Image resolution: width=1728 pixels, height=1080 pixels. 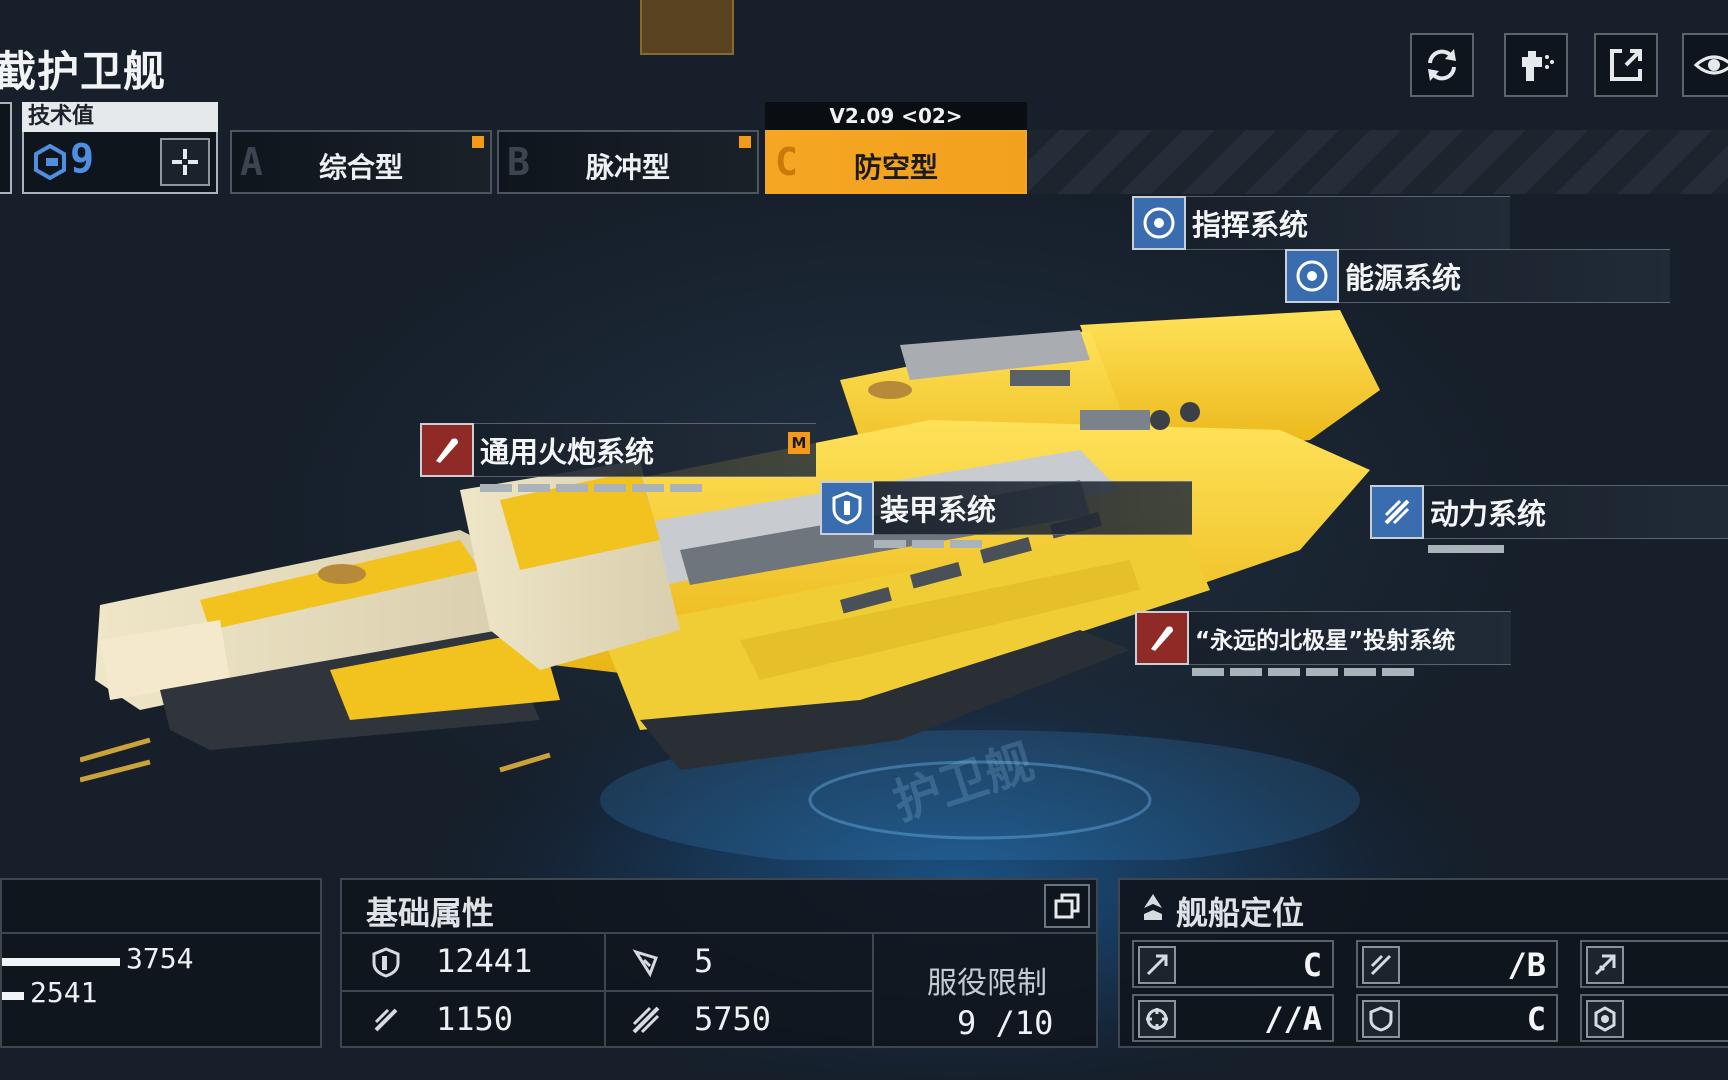 What do you see at coordinates (1654, 964) in the screenshot?
I see `role-siege` at bounding box center [1654, 964].